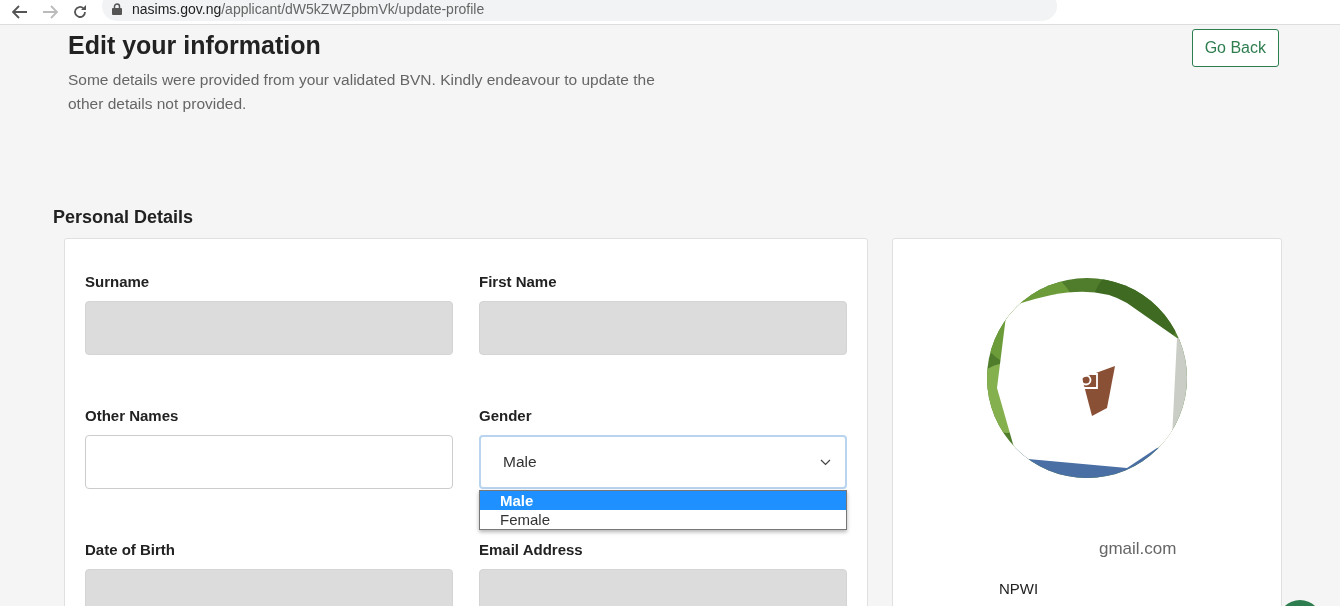 The image size is (1340, 606). Describe the element at coordinates (130, 549) in the screenshot. I see `field-label: Date of Birth` at that location.